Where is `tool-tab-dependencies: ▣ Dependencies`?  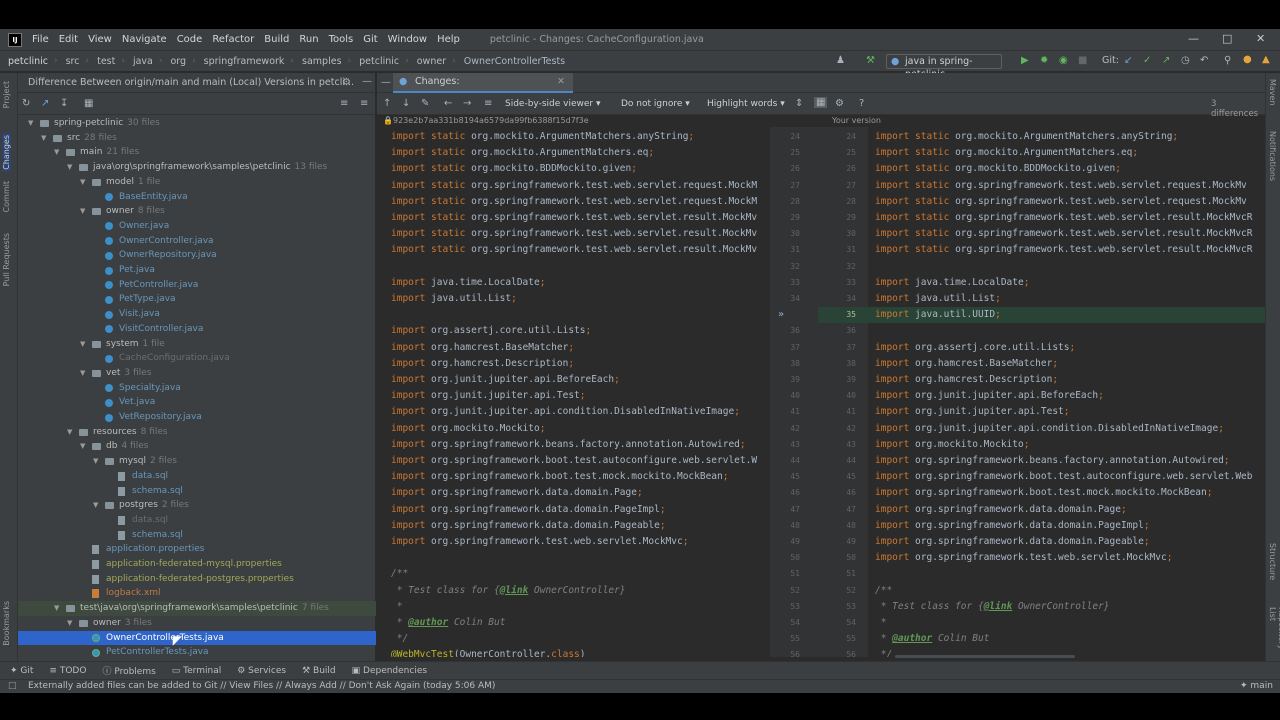 tool-tab-dependencies: ▣ Dependencies is located at coordinates (389, 671).